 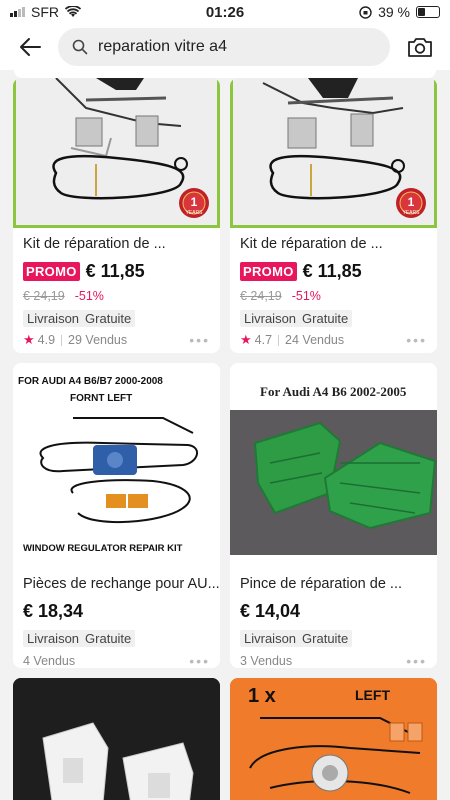 What do you see at coordinates (45, 12) in the screenshot?
I see `carrier-label: SFR` at bounding box center [45, 12].